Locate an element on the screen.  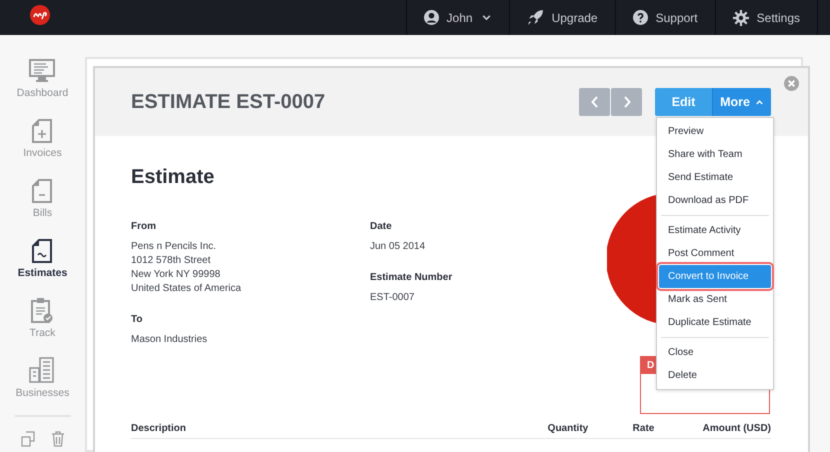
user-icon is located at coordinates (431, 17).